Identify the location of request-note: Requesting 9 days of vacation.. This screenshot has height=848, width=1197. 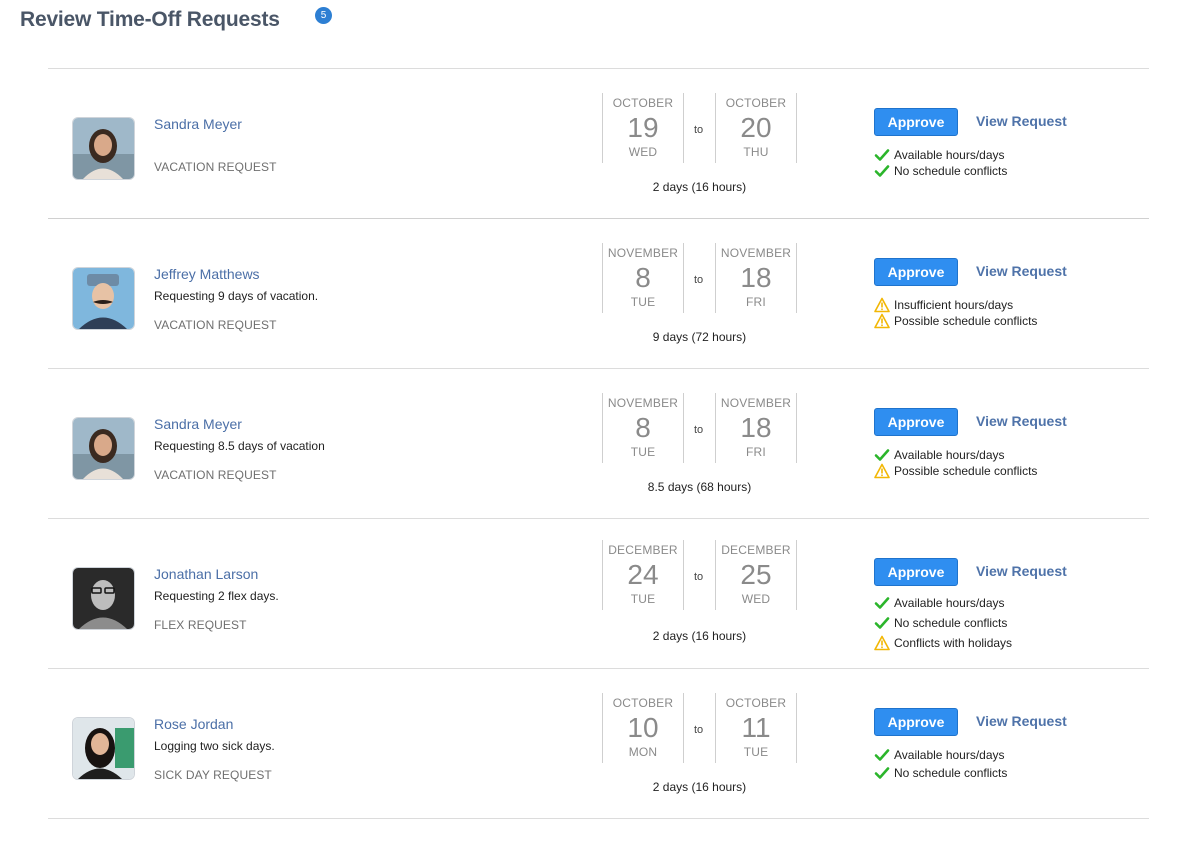
(236, 296).